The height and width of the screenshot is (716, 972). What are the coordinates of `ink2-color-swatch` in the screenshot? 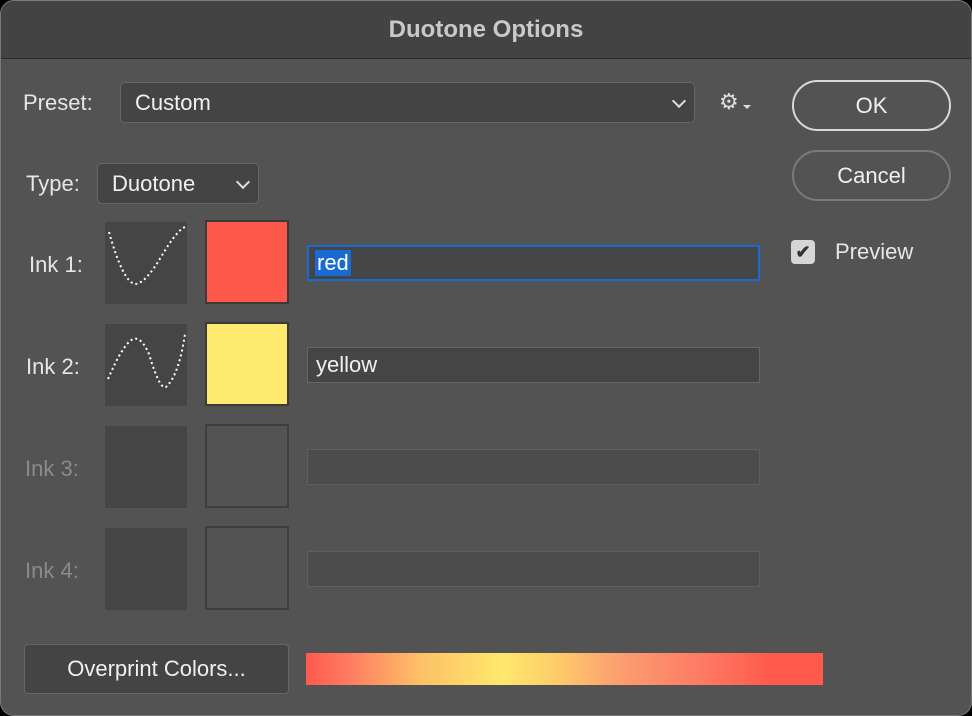 It's located at (247, 364).